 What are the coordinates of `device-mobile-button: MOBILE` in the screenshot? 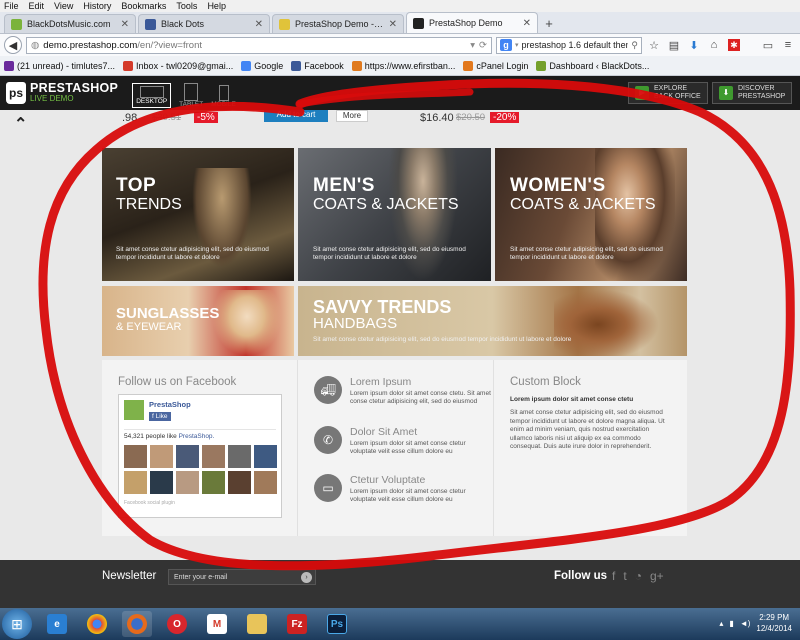 It's located at (223, 96).